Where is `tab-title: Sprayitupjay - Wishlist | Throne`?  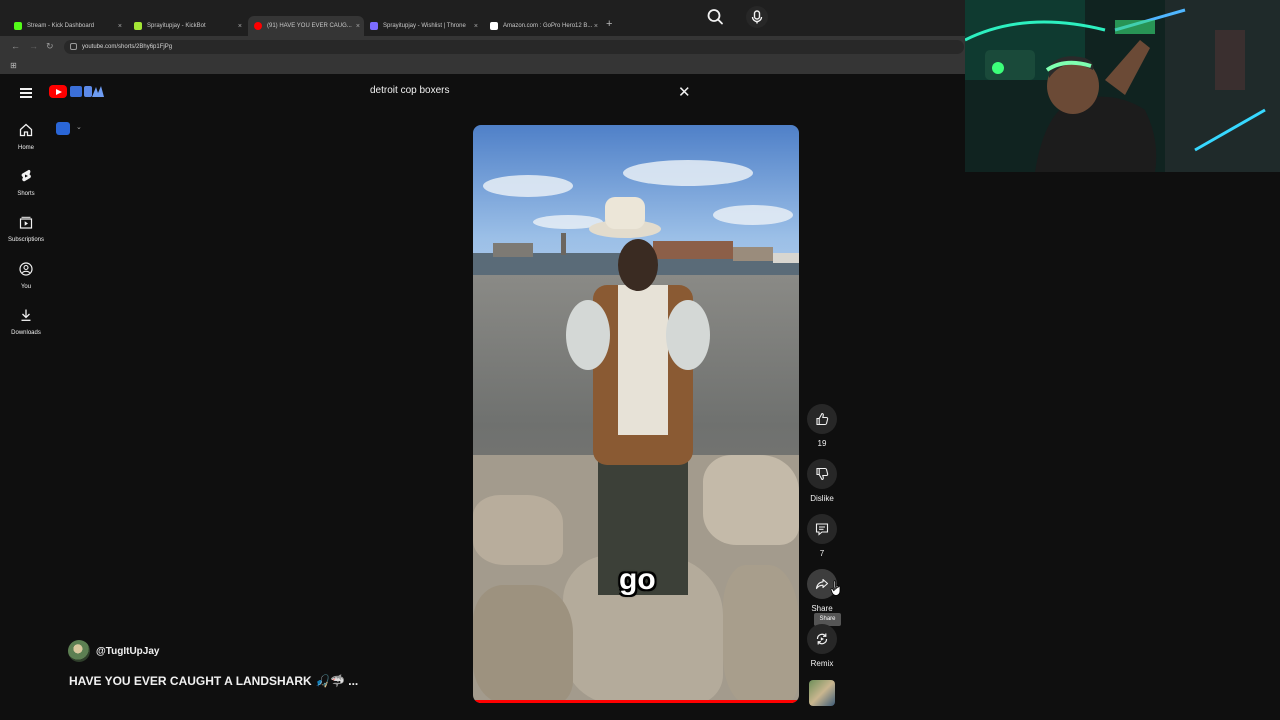
tab-title: Sprayitupjay - Wishlist | Throne is located at coordinates (424, 26).